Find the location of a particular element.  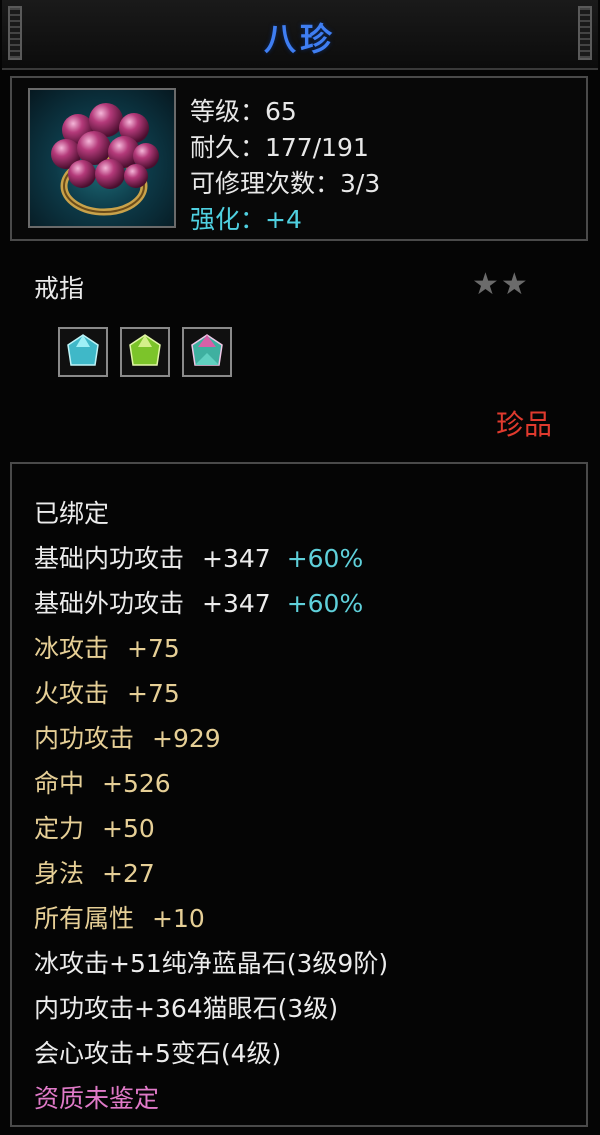

attribute-label: 火攻击 is located at coordinates (72, 693).